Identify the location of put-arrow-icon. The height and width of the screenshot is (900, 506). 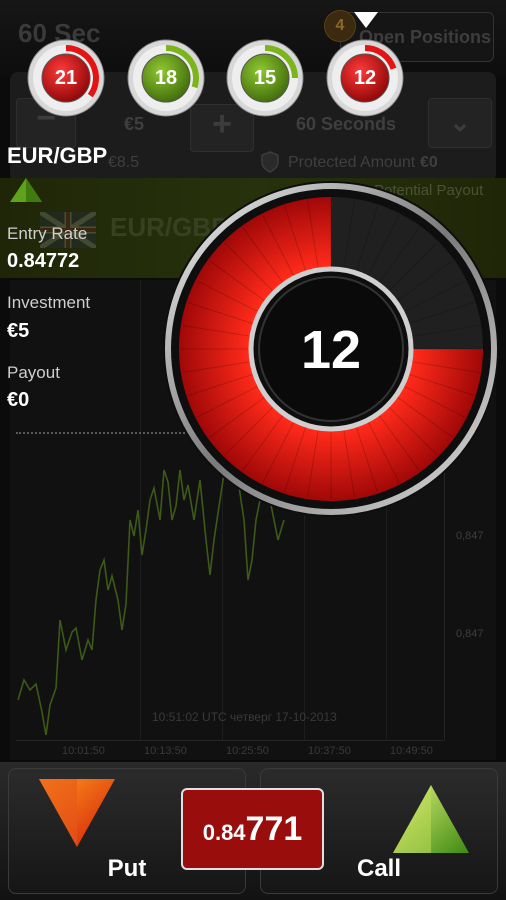
(77, 815).